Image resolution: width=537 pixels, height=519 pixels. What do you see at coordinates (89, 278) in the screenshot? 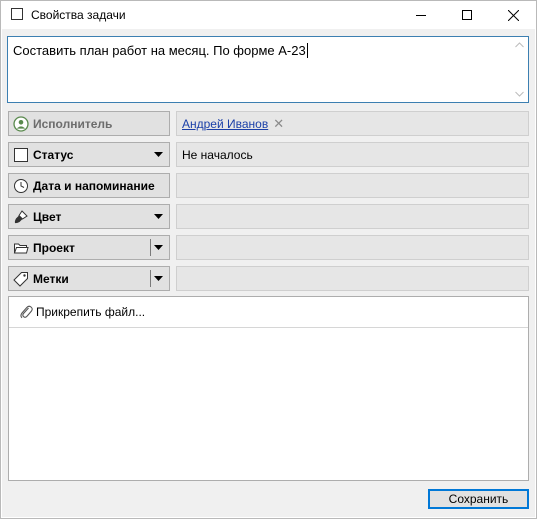
I see `tags-button: Метки` at bounding box center [89, 278].